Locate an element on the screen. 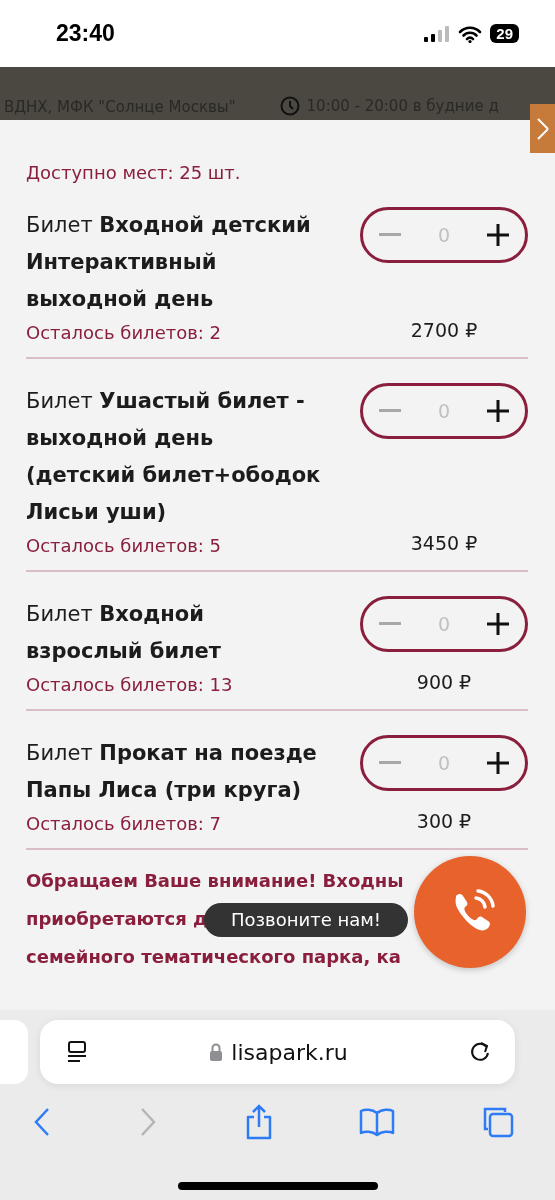 This screenshot has height=1200, width=555. ticket-name: Билет Ушастый билет - выходной день (детский билет+ободок Лисьи уши) is located at coordinates (174, 457).